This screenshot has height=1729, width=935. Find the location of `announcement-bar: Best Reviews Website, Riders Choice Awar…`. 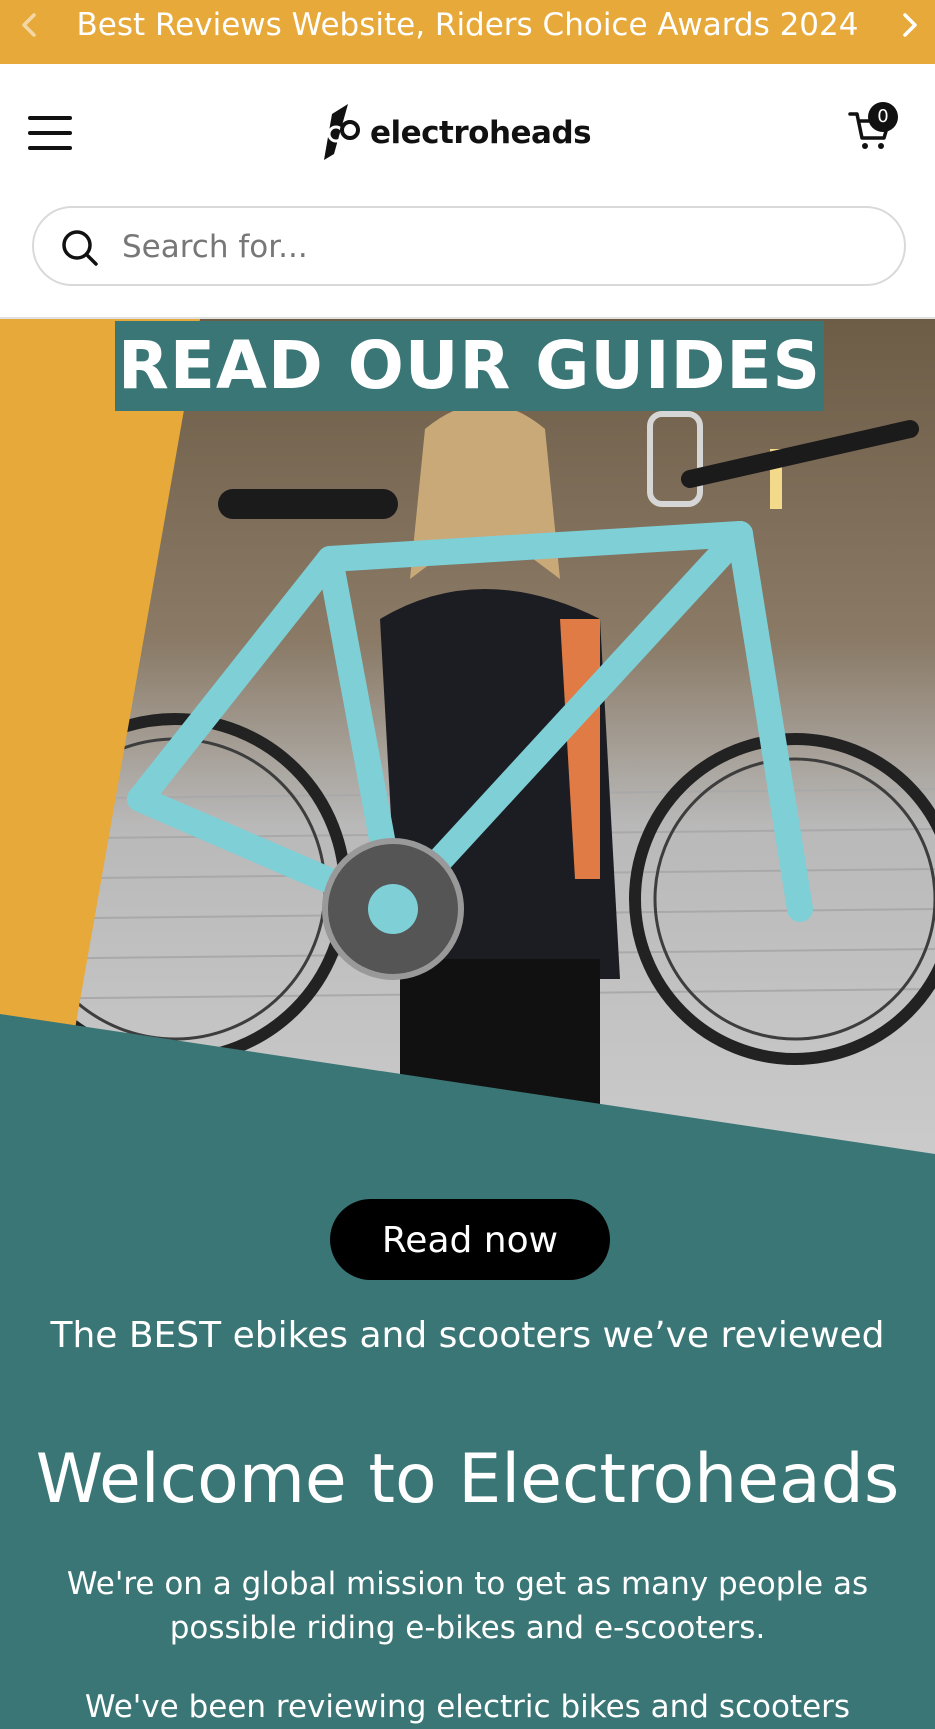

announcement-bar: Best Reviews Website, Riders Choice Awar… is located at coordinates (467, 32).